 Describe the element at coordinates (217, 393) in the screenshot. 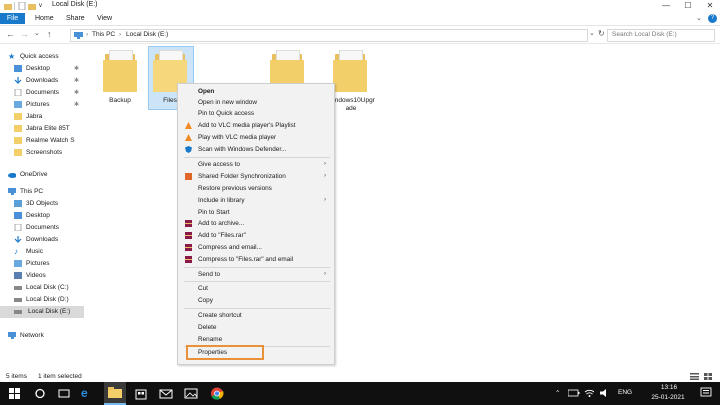

I see `chrome-icon` at that location.